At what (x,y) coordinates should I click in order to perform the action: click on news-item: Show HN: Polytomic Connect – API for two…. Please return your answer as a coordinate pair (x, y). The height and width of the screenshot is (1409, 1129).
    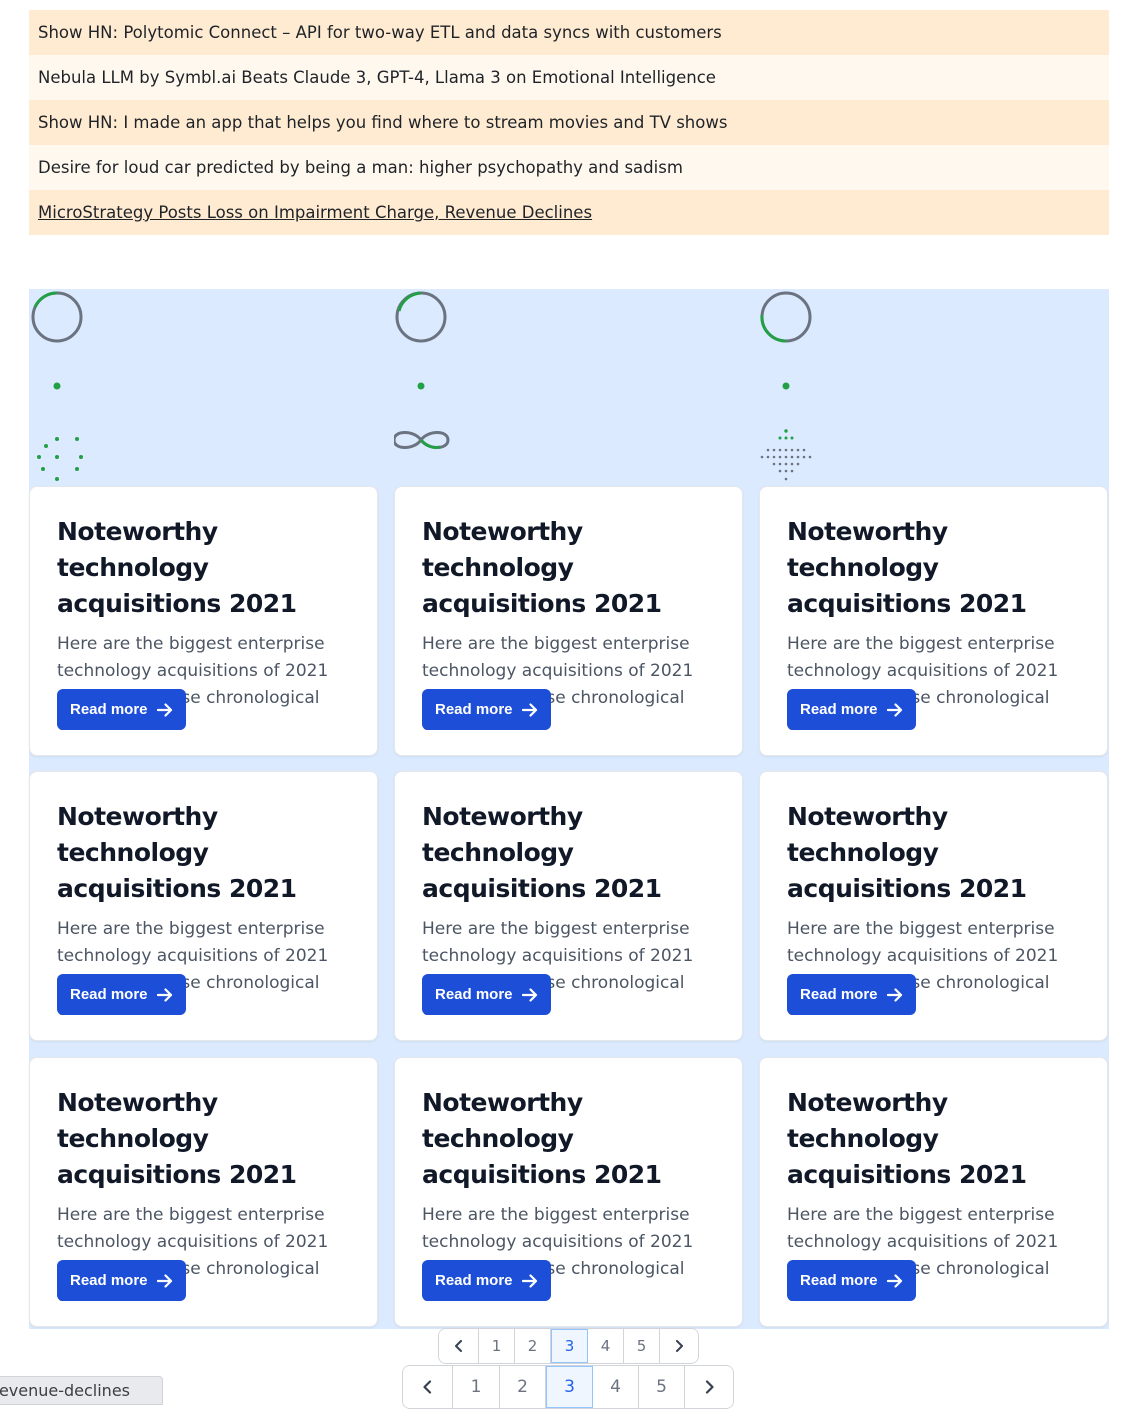
    Looking at the image, I should click on (569, 32).